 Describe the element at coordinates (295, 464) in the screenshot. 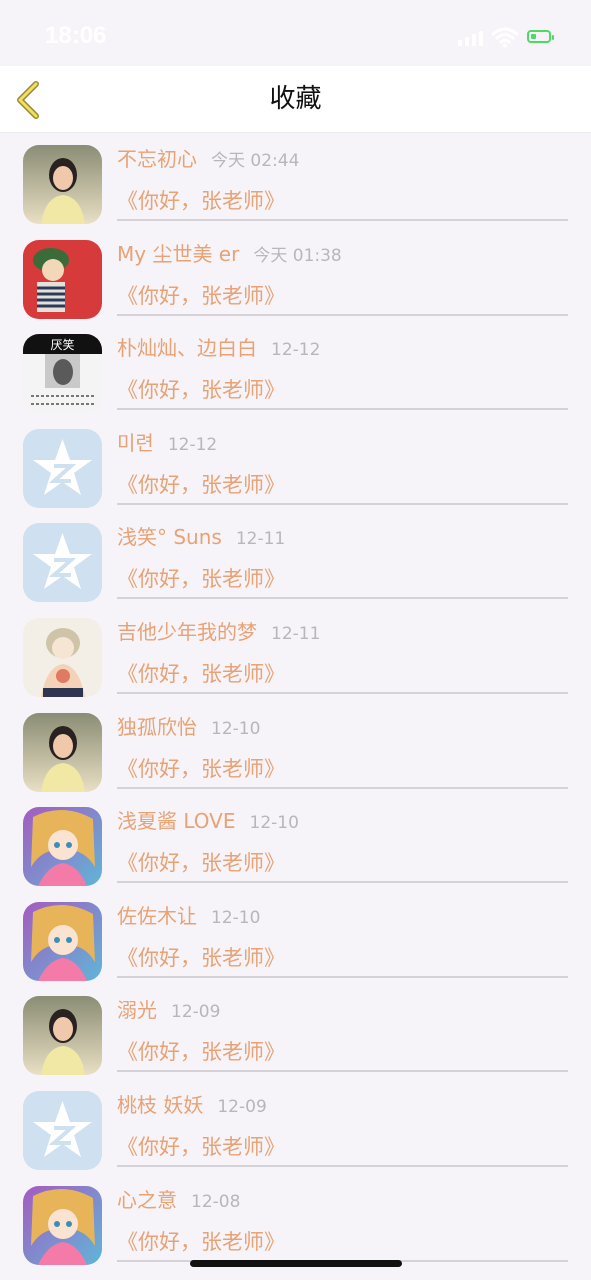

I see `list-item: 미련 12-12 《你好，张老师》` at that location.